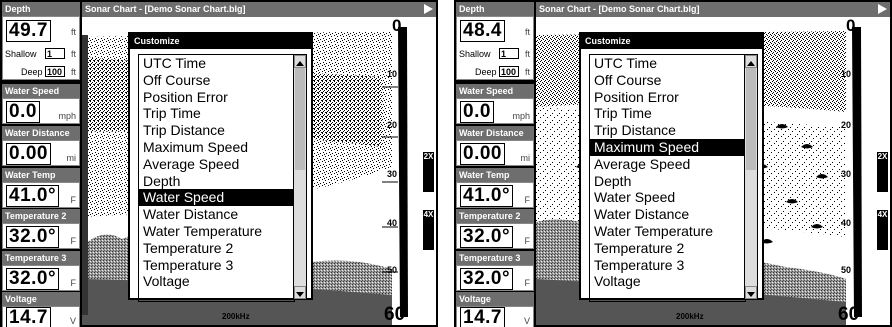 Image resolution: width=892 pixels, height=327 pixels. Describe the element at coordinates (713, 9) in the screenshot. I see `window-title: Sonar Chart - [Demo Sonar Chart.blg]` at that location.